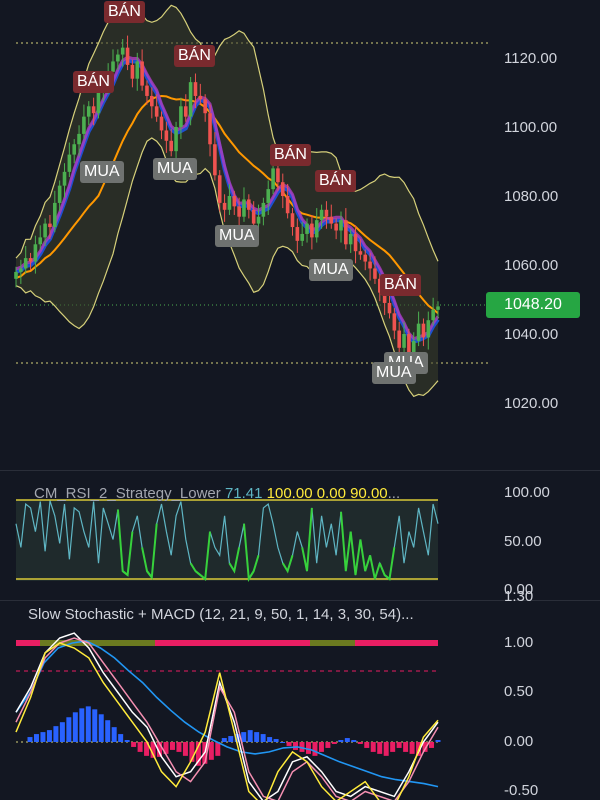  Describe the element at coordinates (531, 196) in the screenshot. I see `price-axis-1080: 1080.00` at that location.